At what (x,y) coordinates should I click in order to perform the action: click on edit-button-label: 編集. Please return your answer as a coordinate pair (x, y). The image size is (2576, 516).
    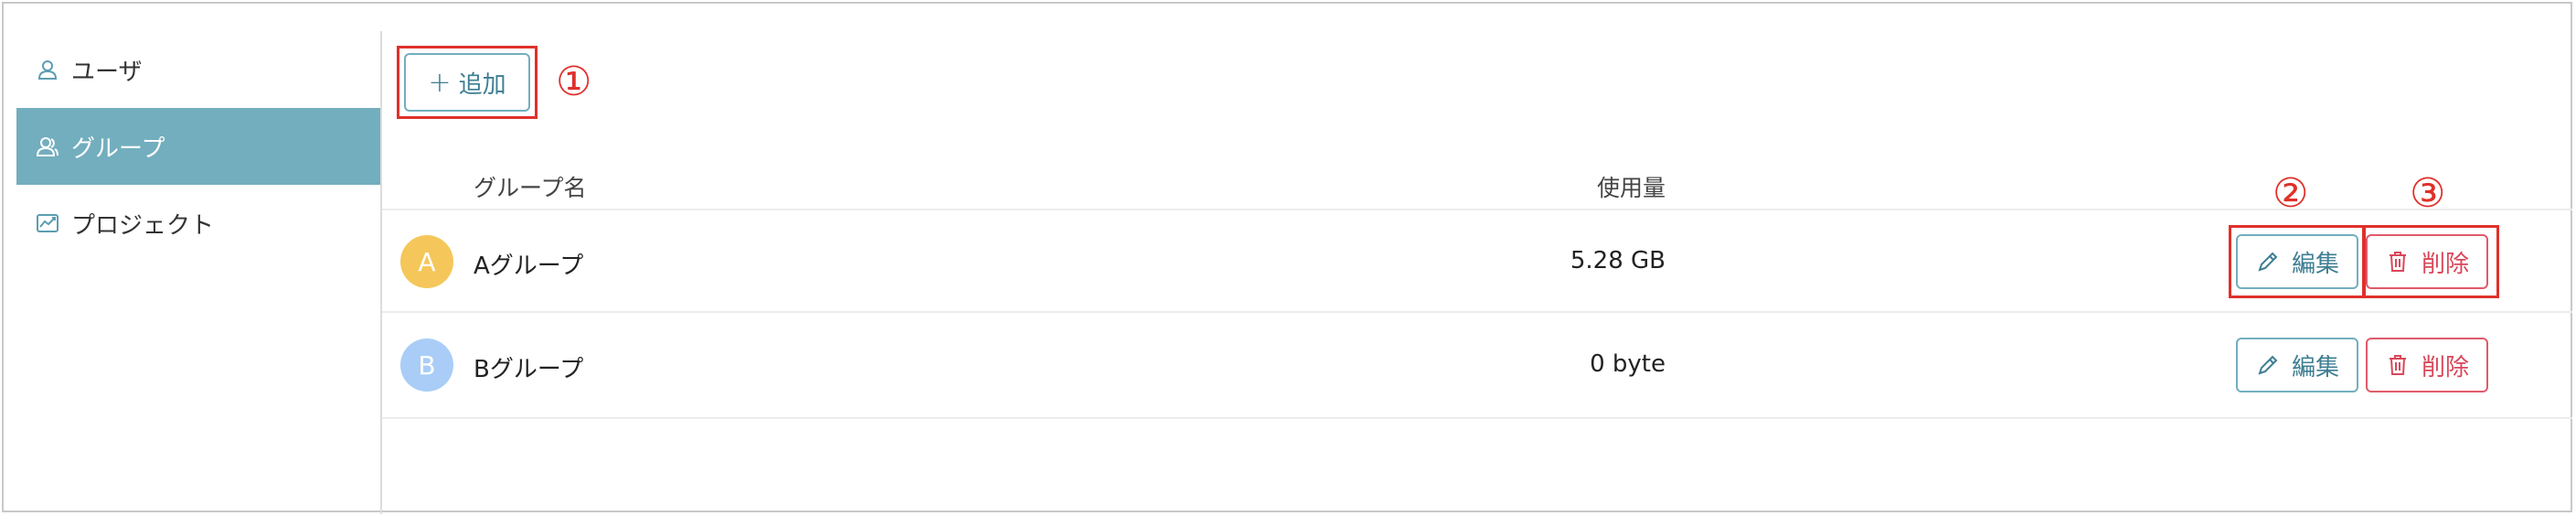
    Looking at the image, I should click on (2315, 367).